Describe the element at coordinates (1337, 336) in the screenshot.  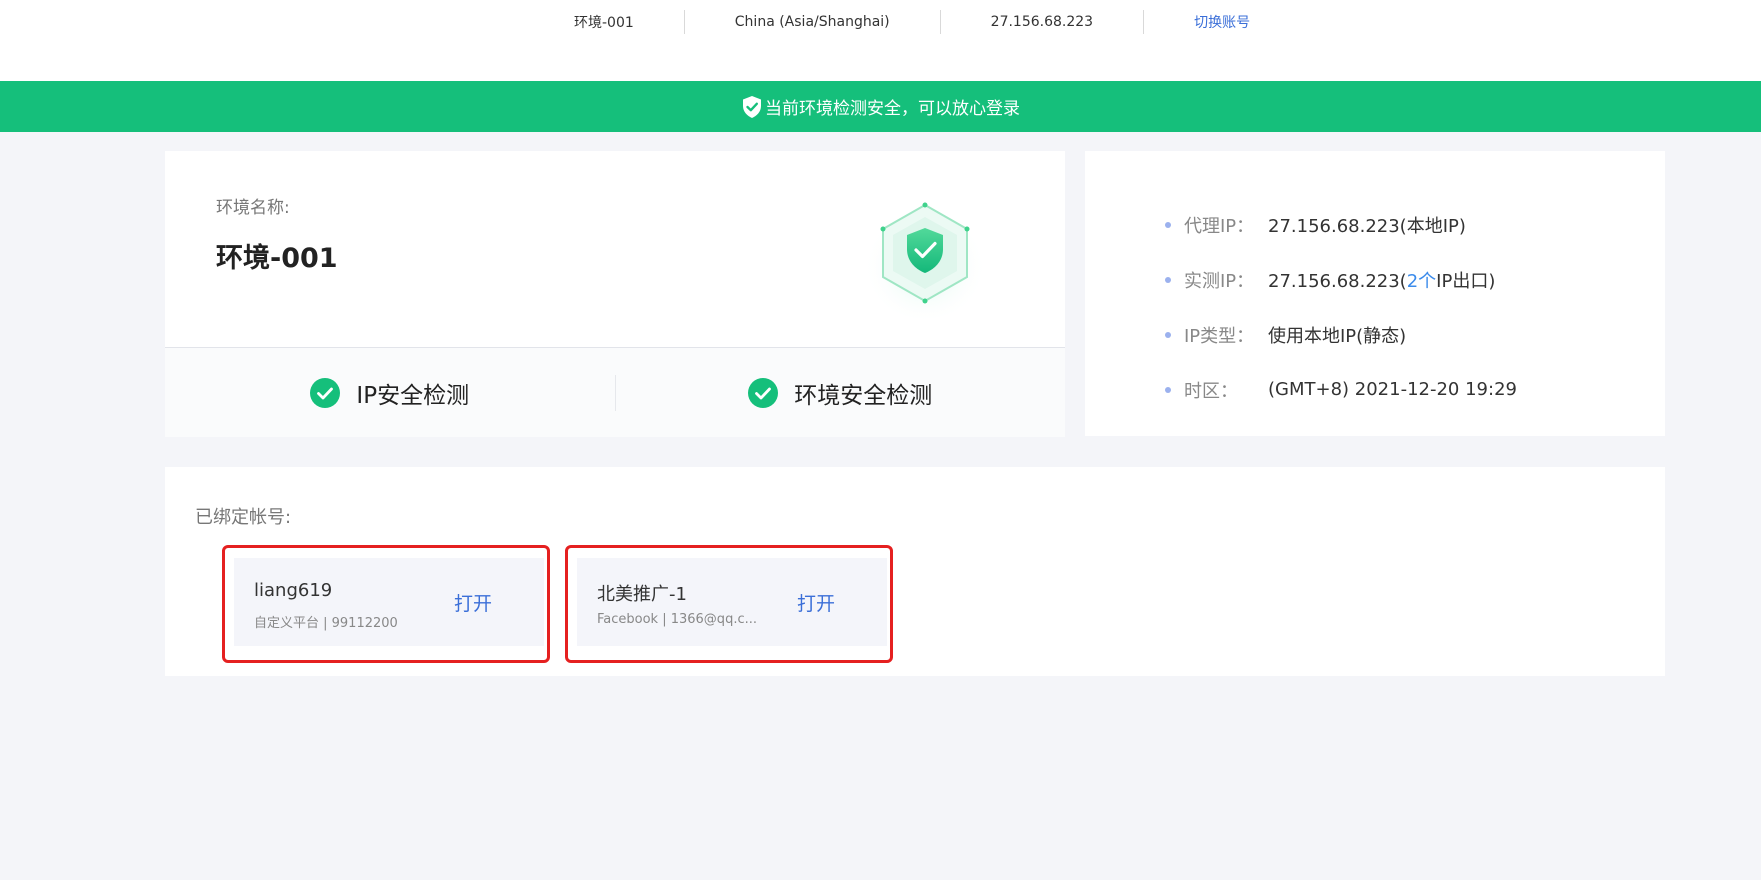
I see `info-value: 使用本地IP(静态)` at that location.